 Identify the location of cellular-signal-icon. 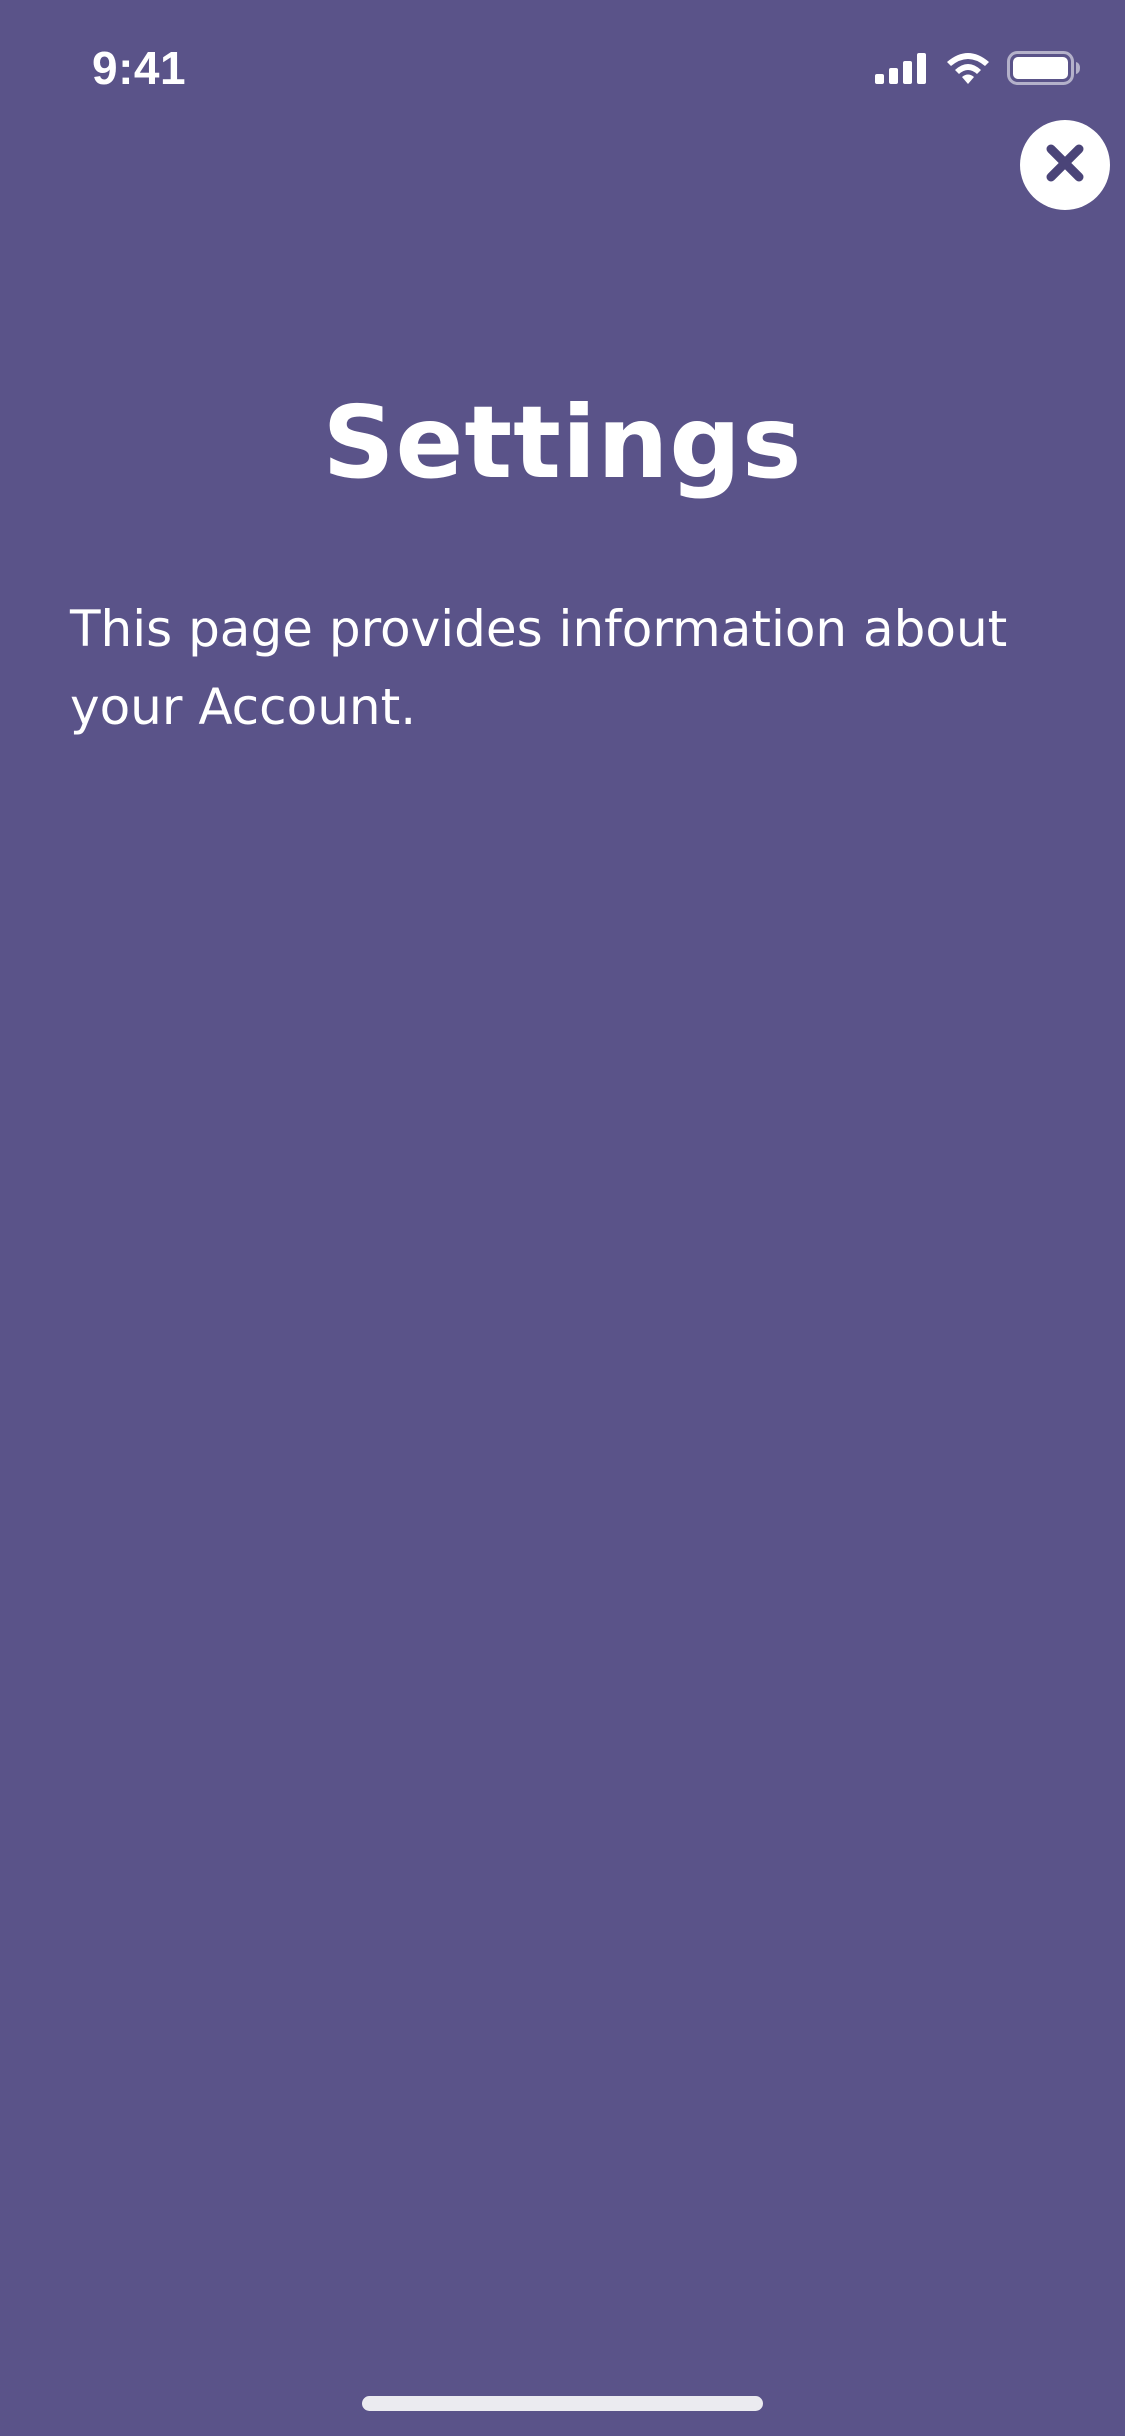
(902, 70).